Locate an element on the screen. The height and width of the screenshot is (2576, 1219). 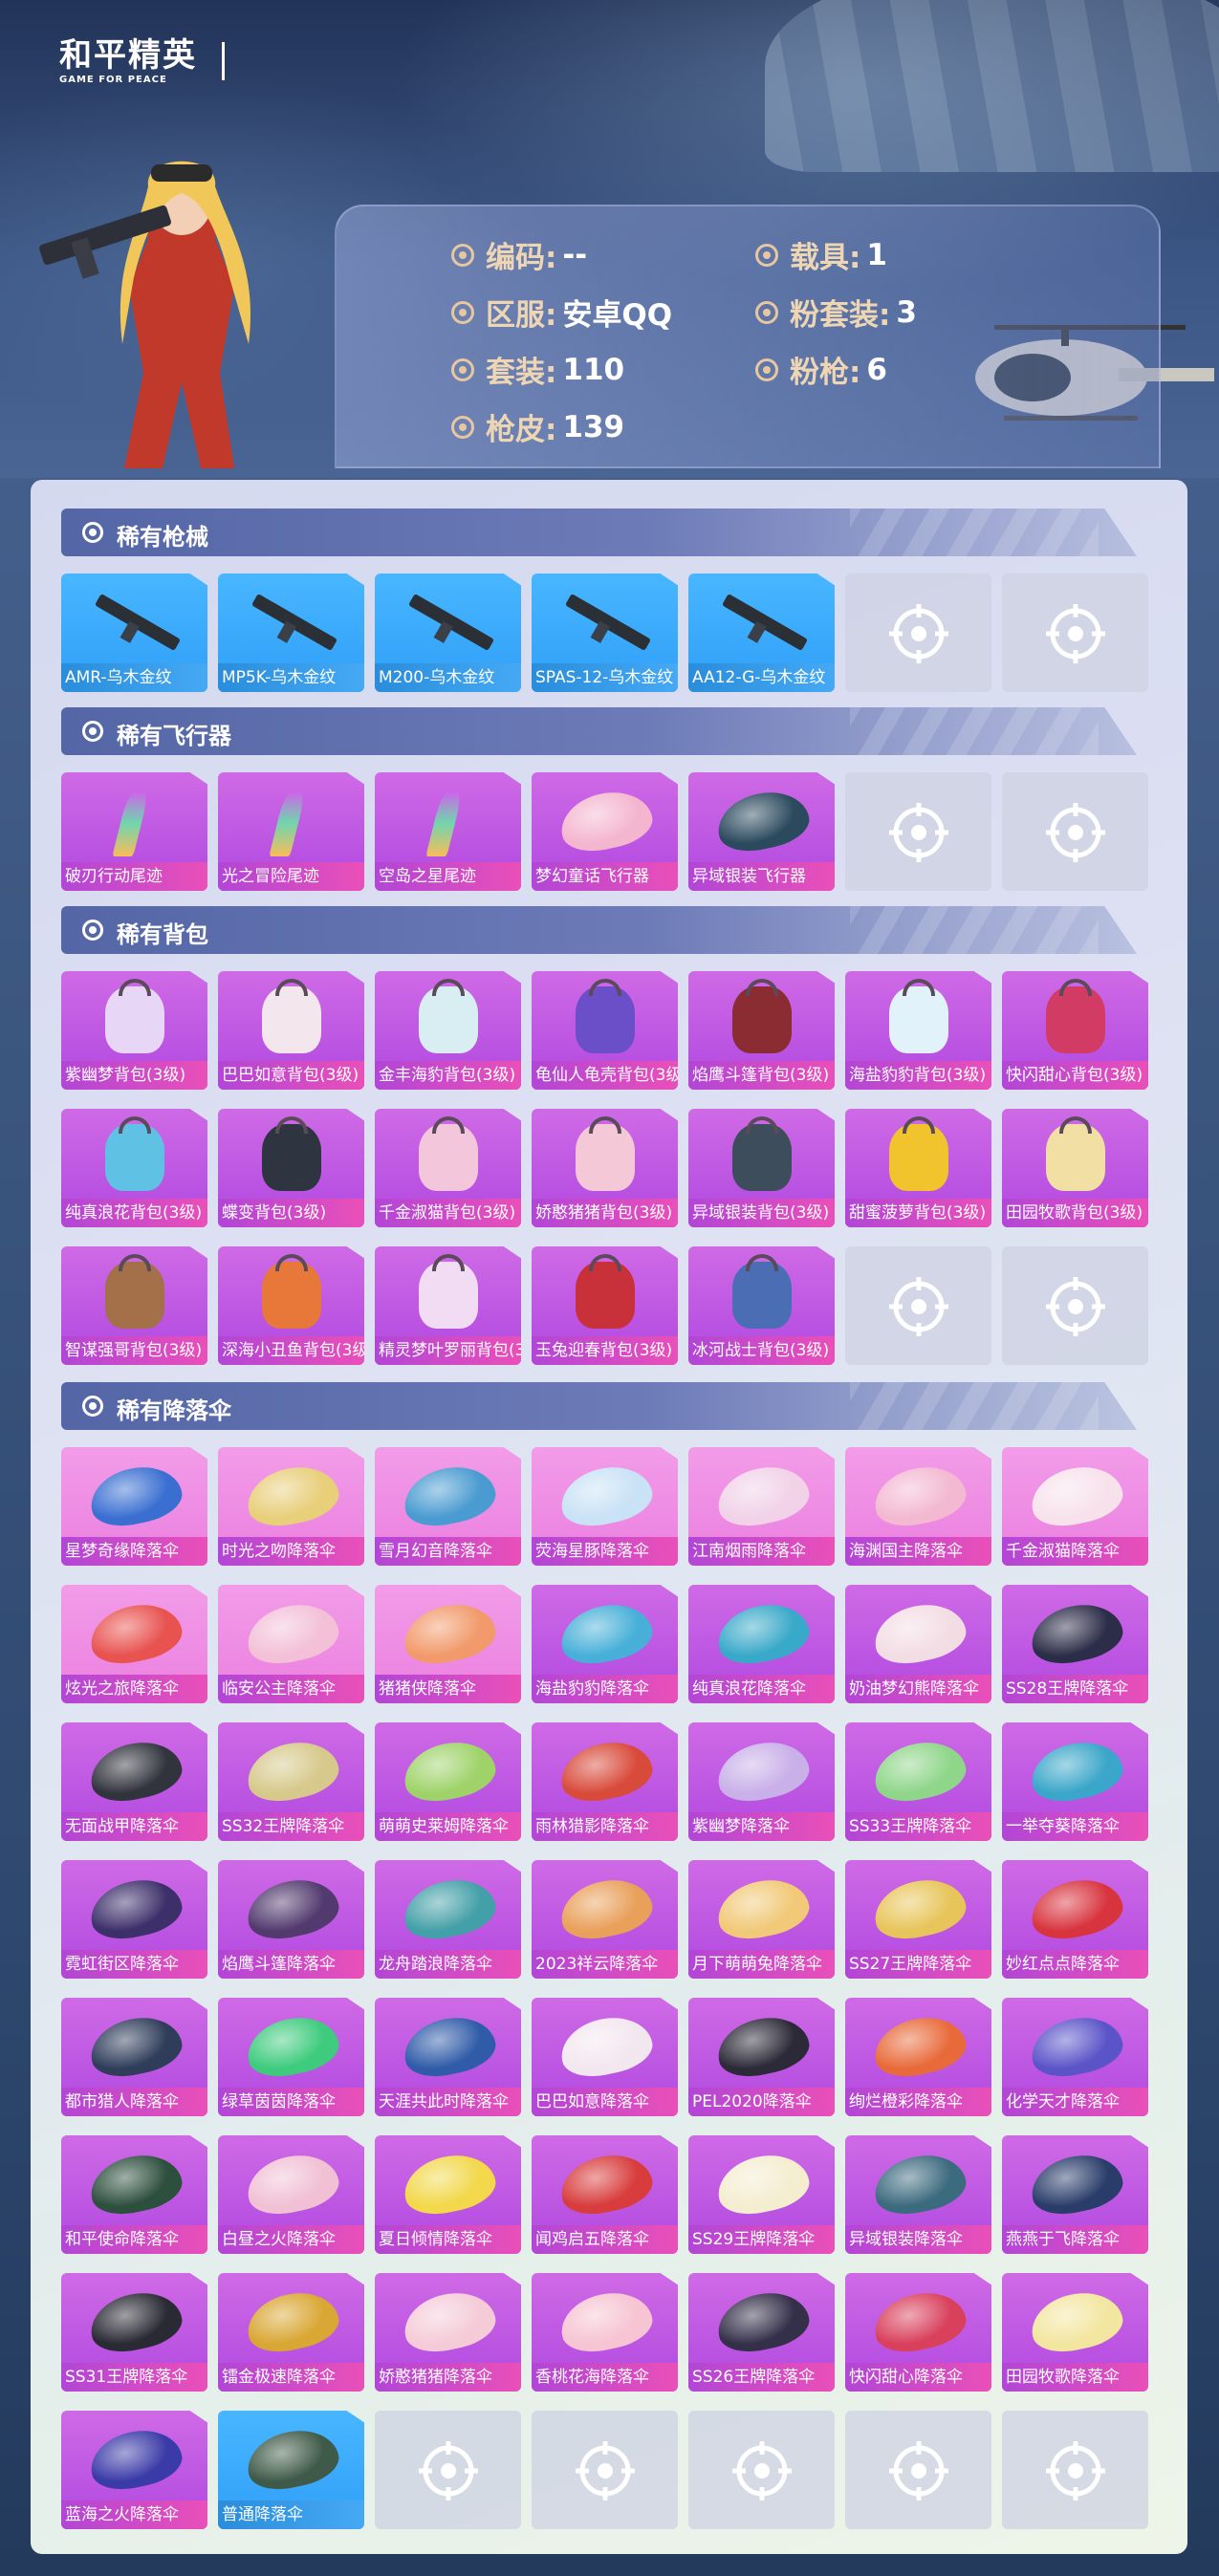
item-tile: 时光之吻降落伞 is located at coordinates (291, 1506).